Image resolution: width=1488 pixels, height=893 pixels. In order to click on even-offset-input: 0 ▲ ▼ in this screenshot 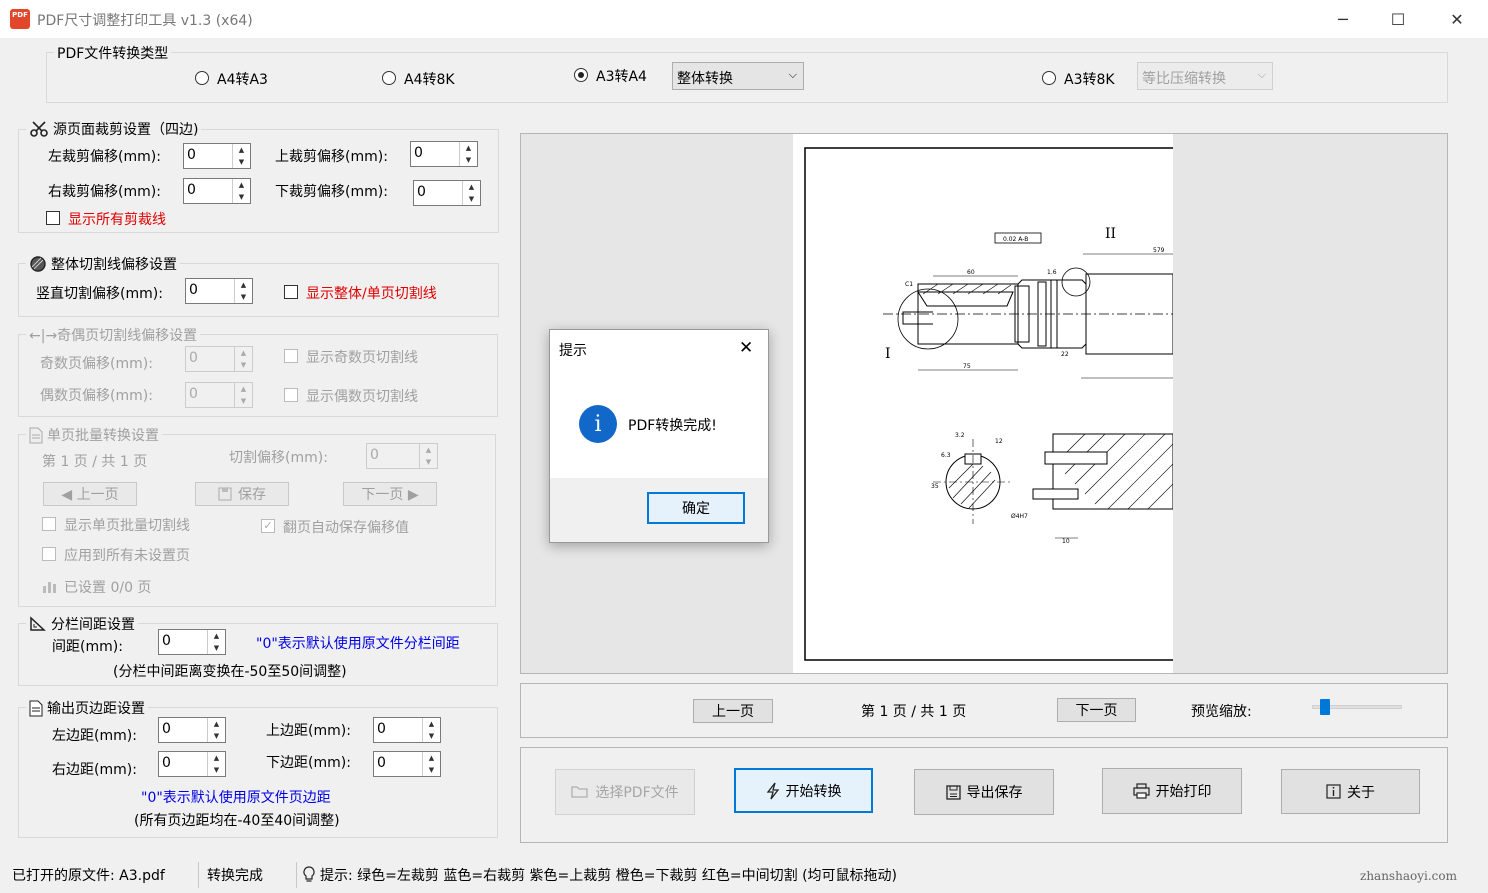, I will do `click(219, 395)`.